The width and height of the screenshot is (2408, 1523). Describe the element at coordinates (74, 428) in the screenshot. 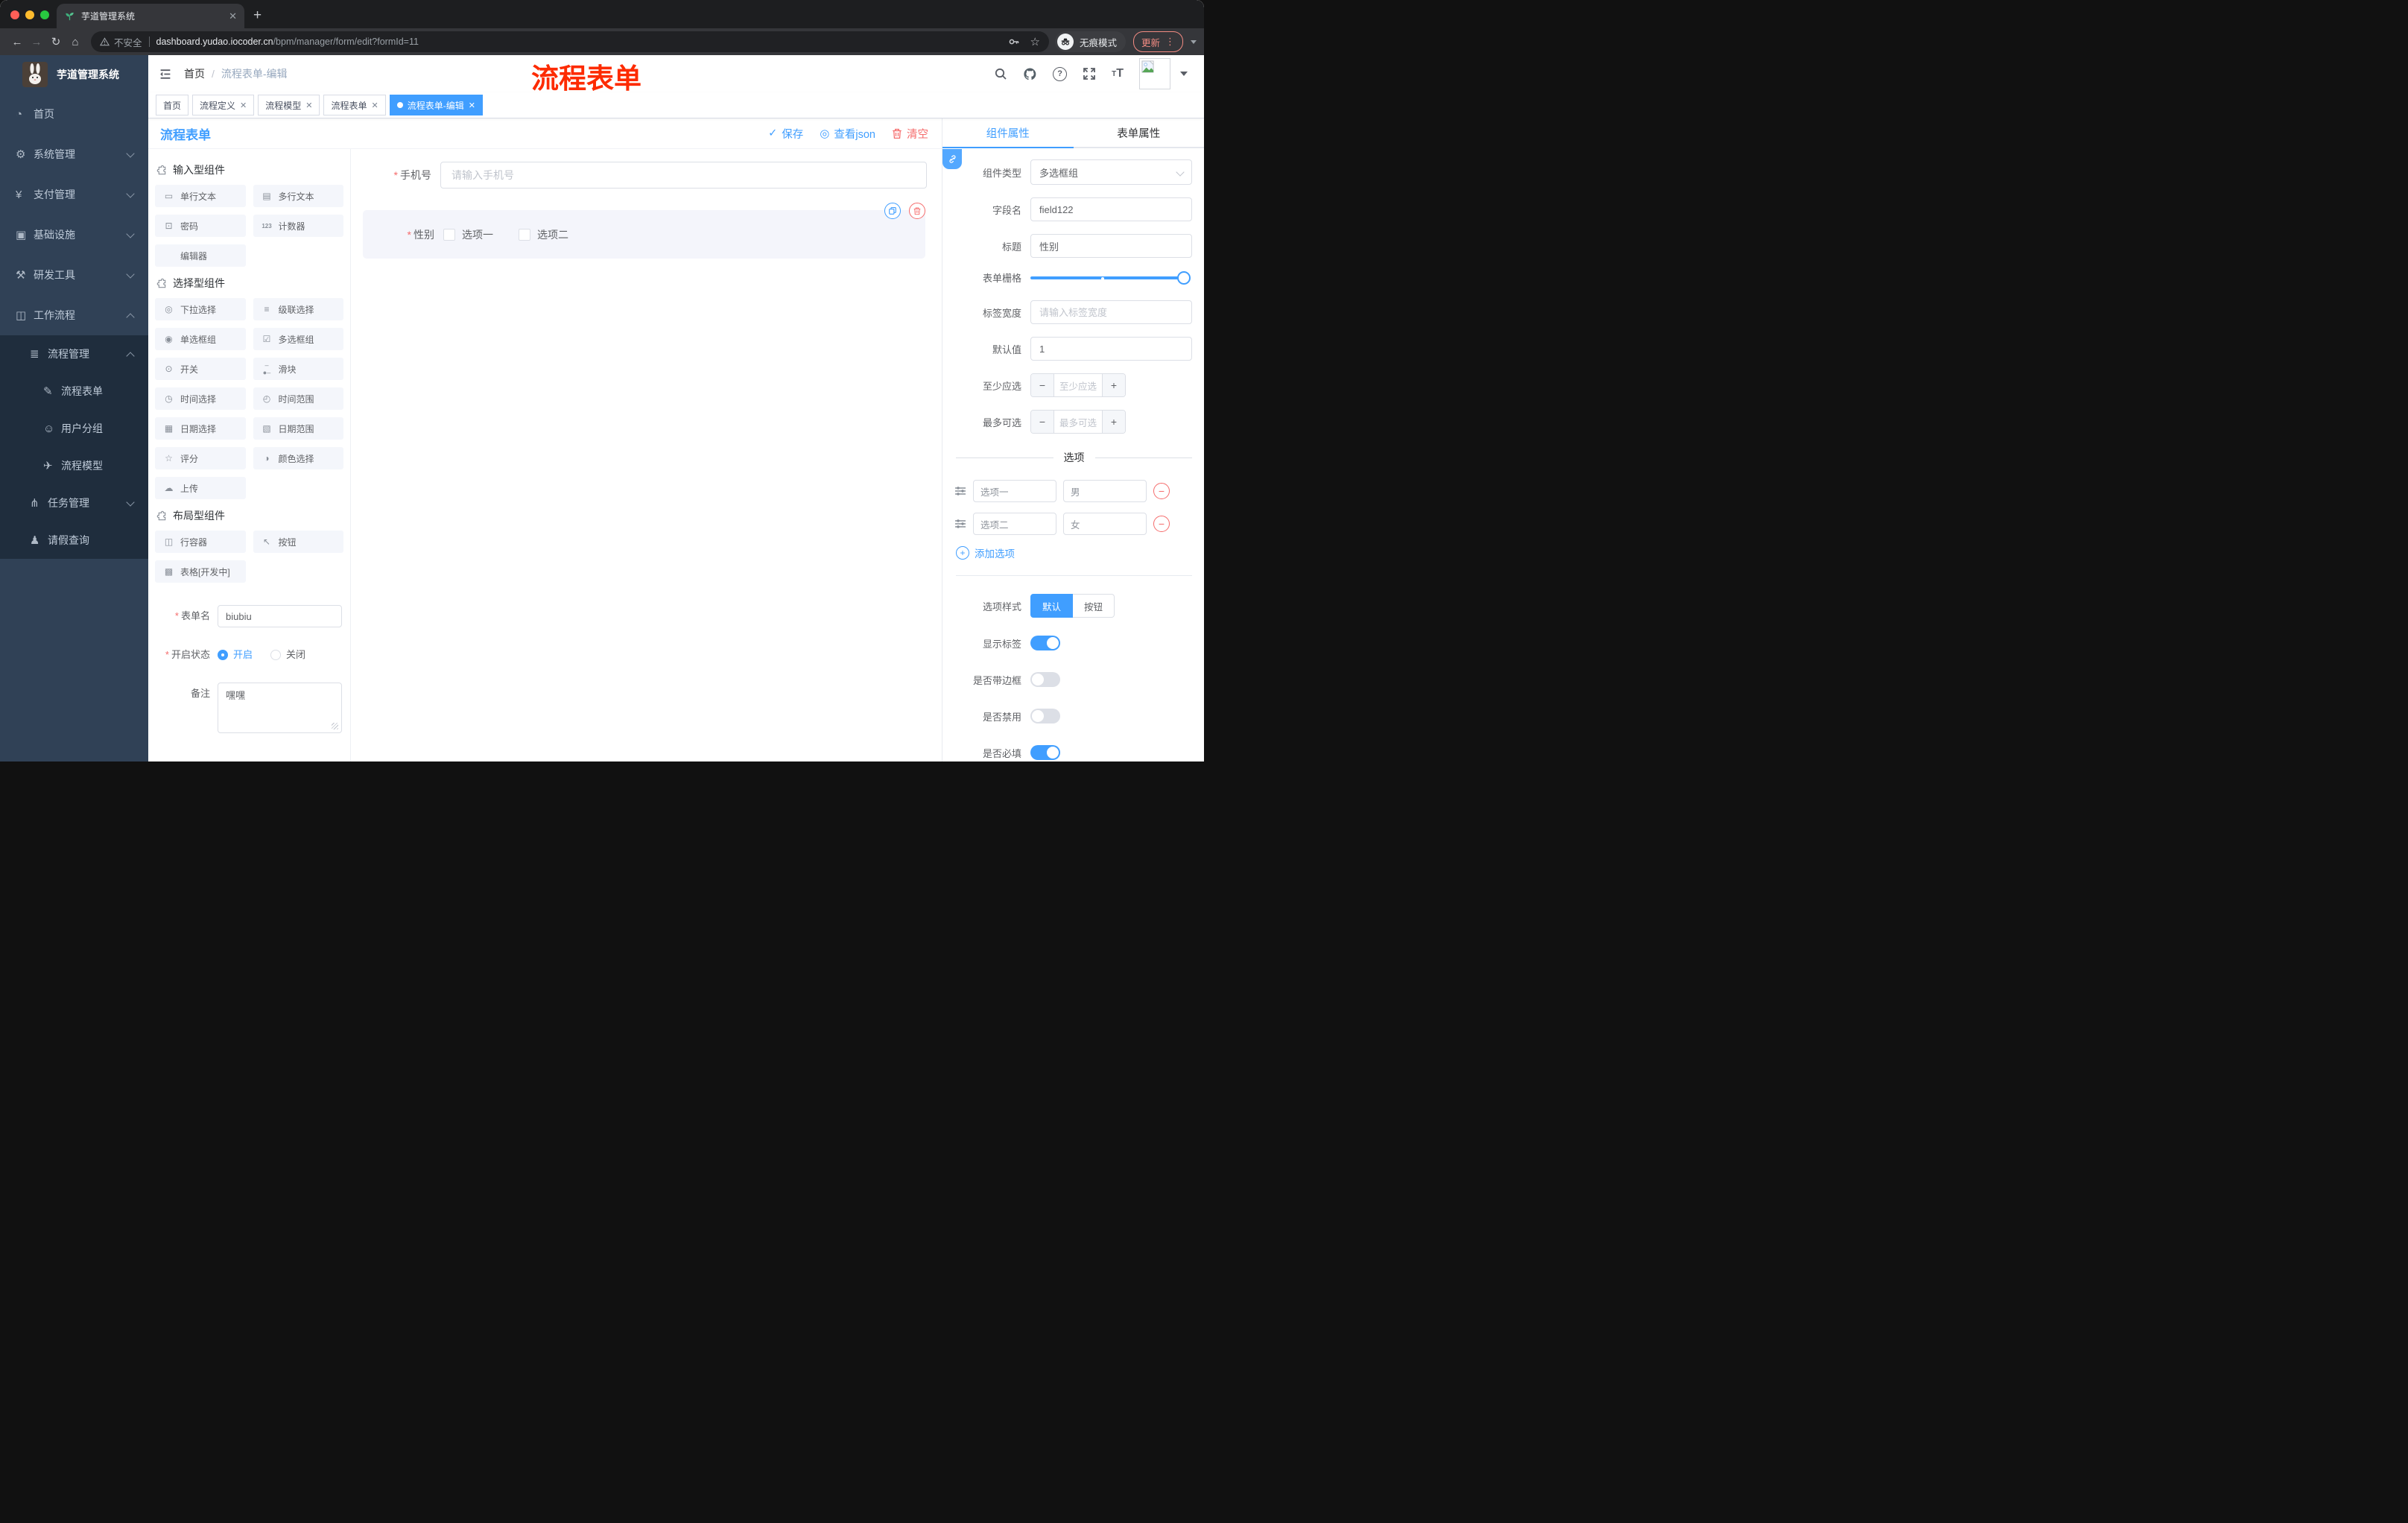

I see `sidebar-item-user-group: ☺ 用户分组` at that location.